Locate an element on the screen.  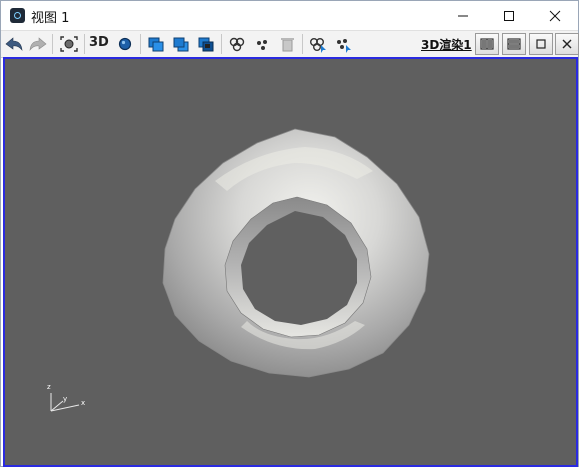
window-title: 视图 1 is located at coordinates (50, 18).